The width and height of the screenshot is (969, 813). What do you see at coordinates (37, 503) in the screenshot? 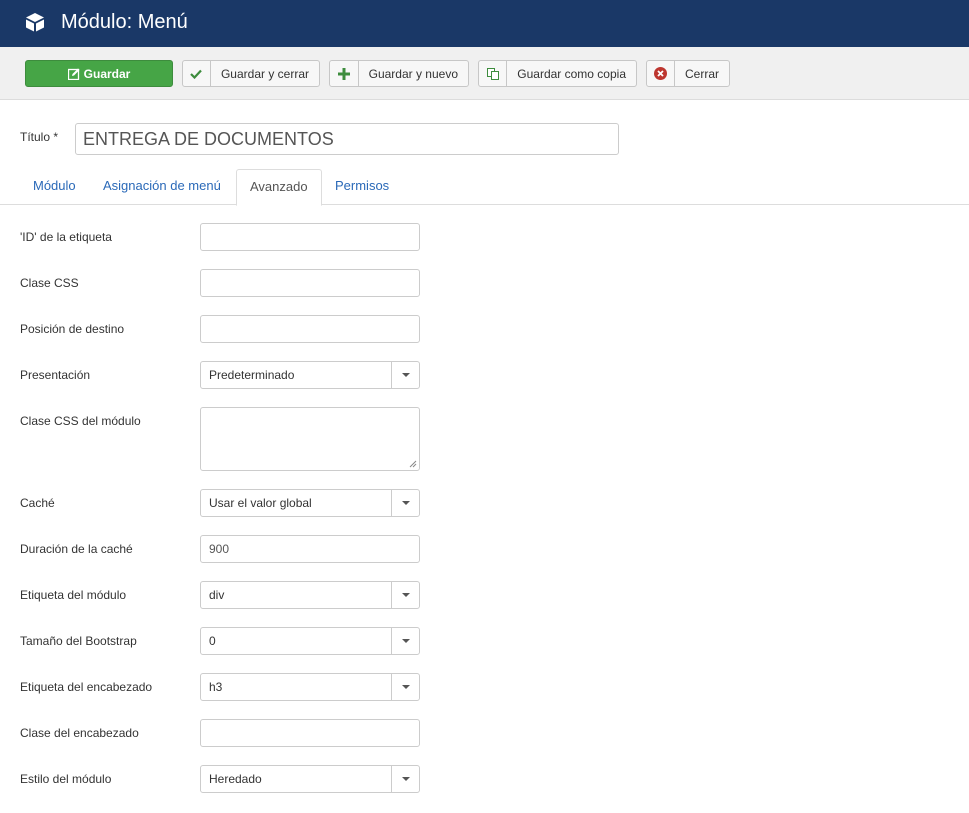
I see `cache-label: Caché` at bounding box center [37, 503].